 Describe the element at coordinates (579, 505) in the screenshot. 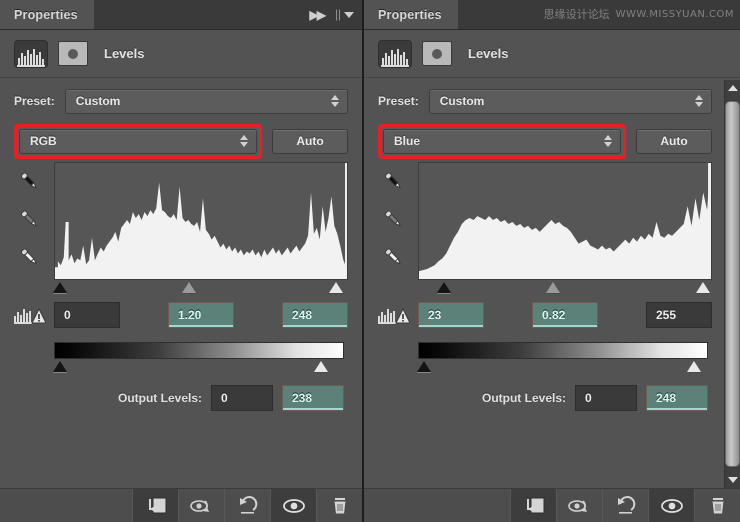

I see `view-previous-state-button-right` at that location.